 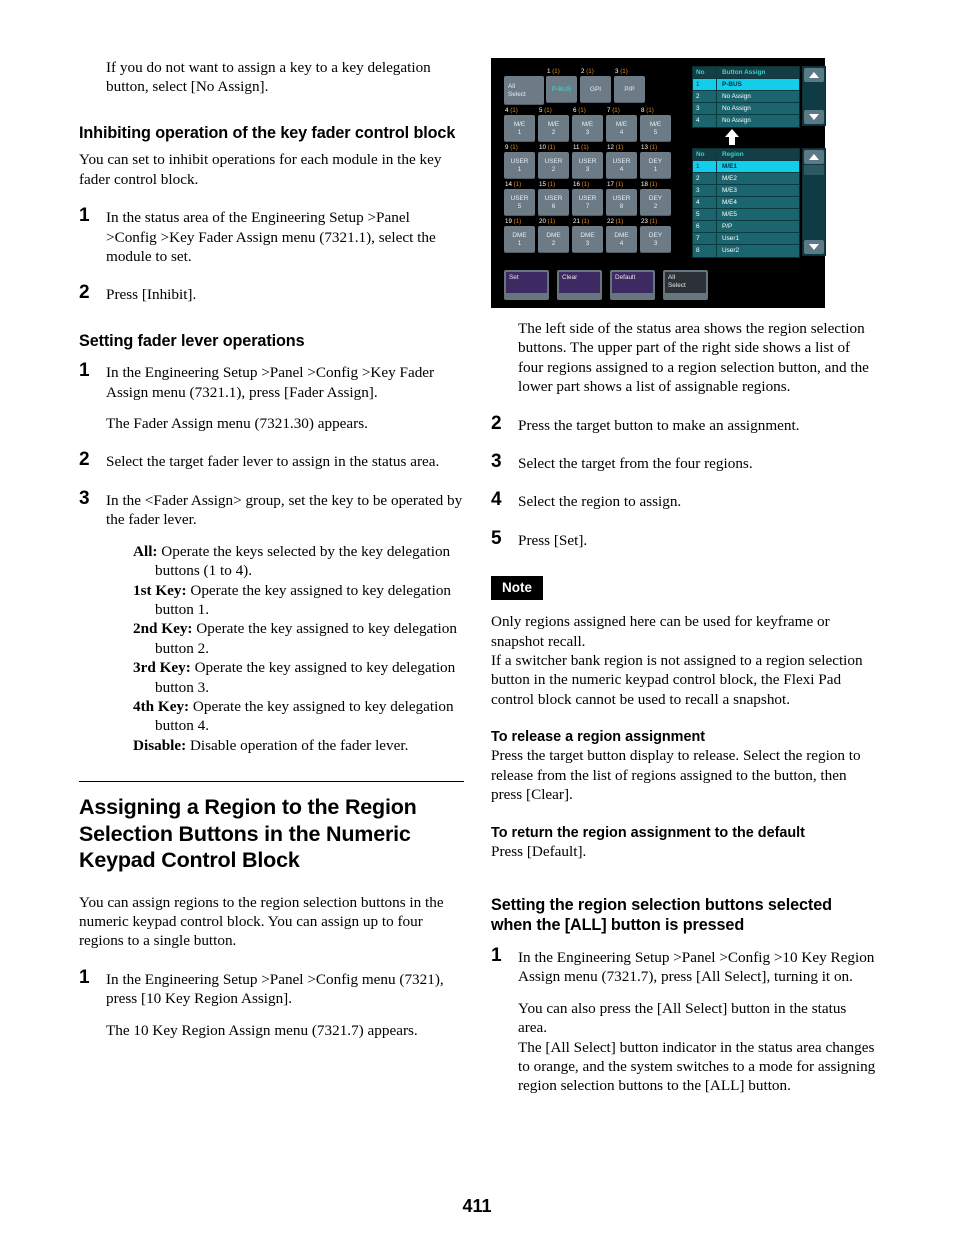 I want to click on region-button-4: M/E 1, so click(x=519, y=128).